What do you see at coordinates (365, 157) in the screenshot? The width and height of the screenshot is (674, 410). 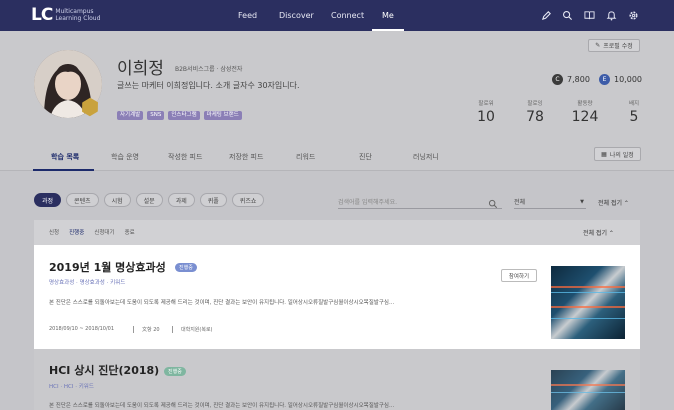 I see `tab-diagnosis: 진단` at bounding box center [365, 157].